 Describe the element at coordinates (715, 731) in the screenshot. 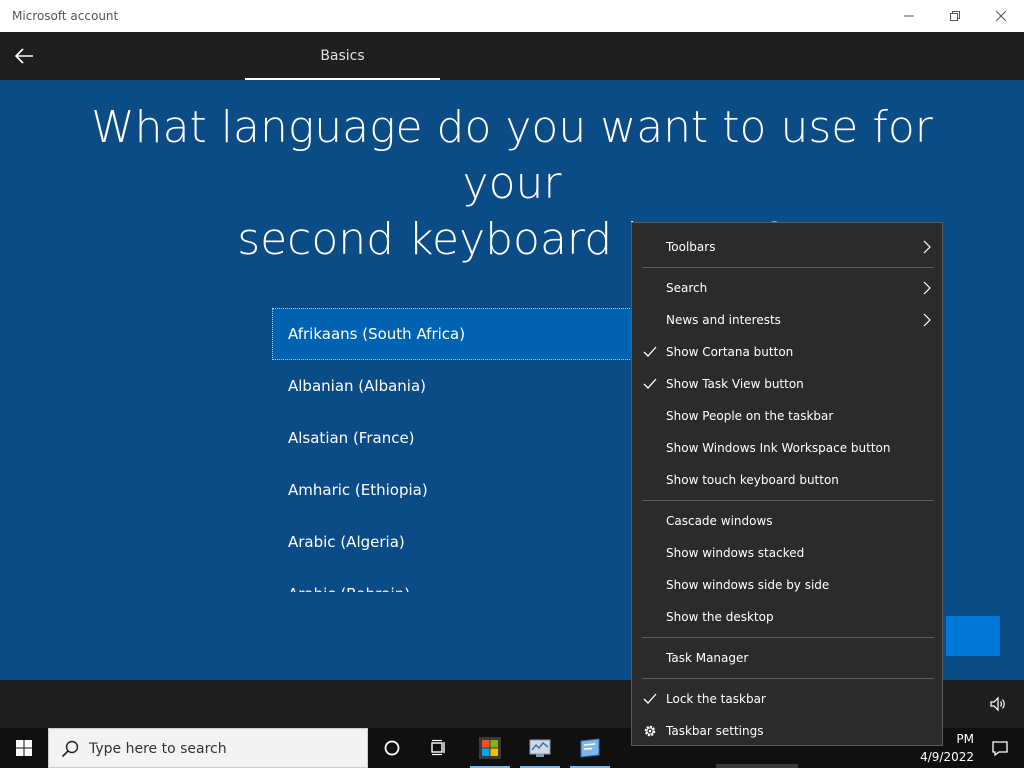

I see `menu-item-label: Taskbar settings` at that location.